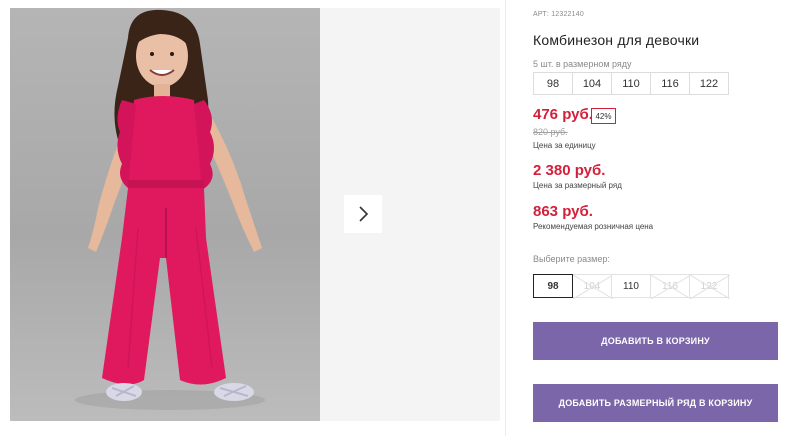 The image size is (800, 436). I want to click on old-price: 820 руб., so click(550, 132).